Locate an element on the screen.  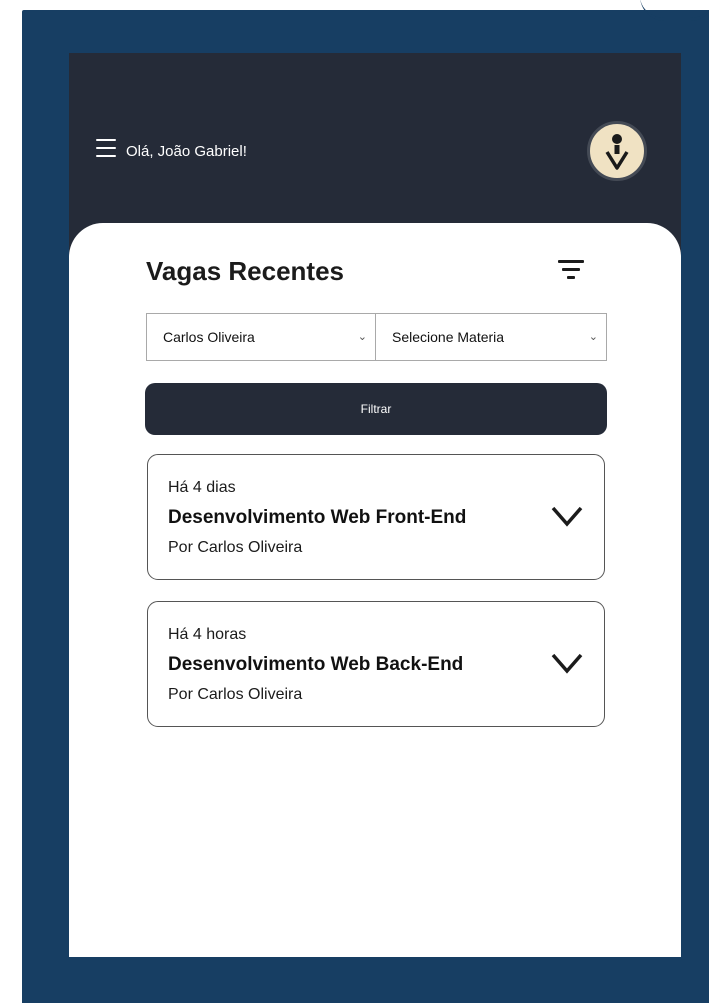
job-course: Desenvolvimento Web Back-End is located at coordinates (316, 664).